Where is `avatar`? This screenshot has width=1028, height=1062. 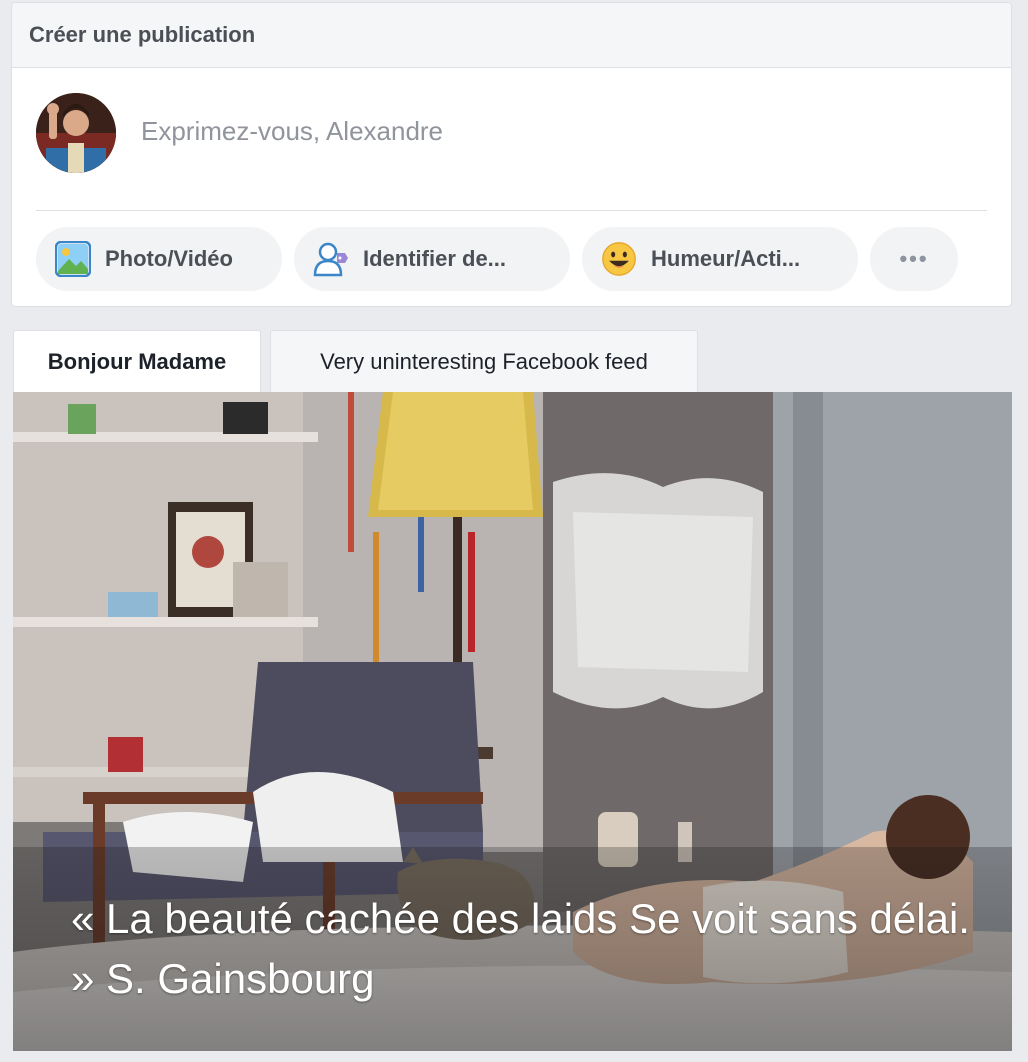
avatar is located at coordinates (76, 133).